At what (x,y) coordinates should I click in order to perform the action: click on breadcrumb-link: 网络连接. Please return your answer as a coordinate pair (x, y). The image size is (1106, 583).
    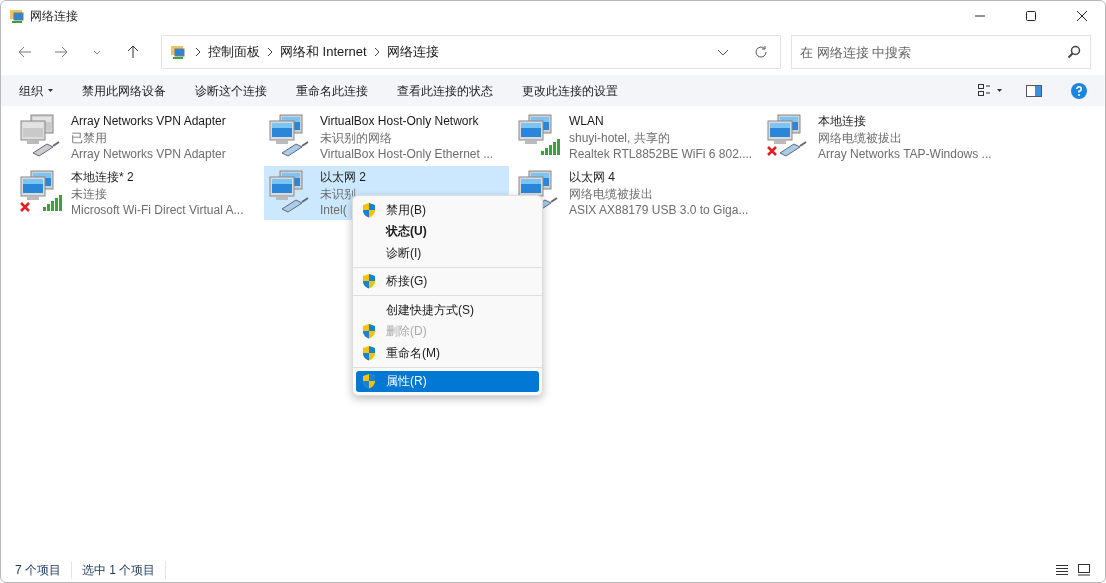
    Looking at the image, I should click on (412, 52).